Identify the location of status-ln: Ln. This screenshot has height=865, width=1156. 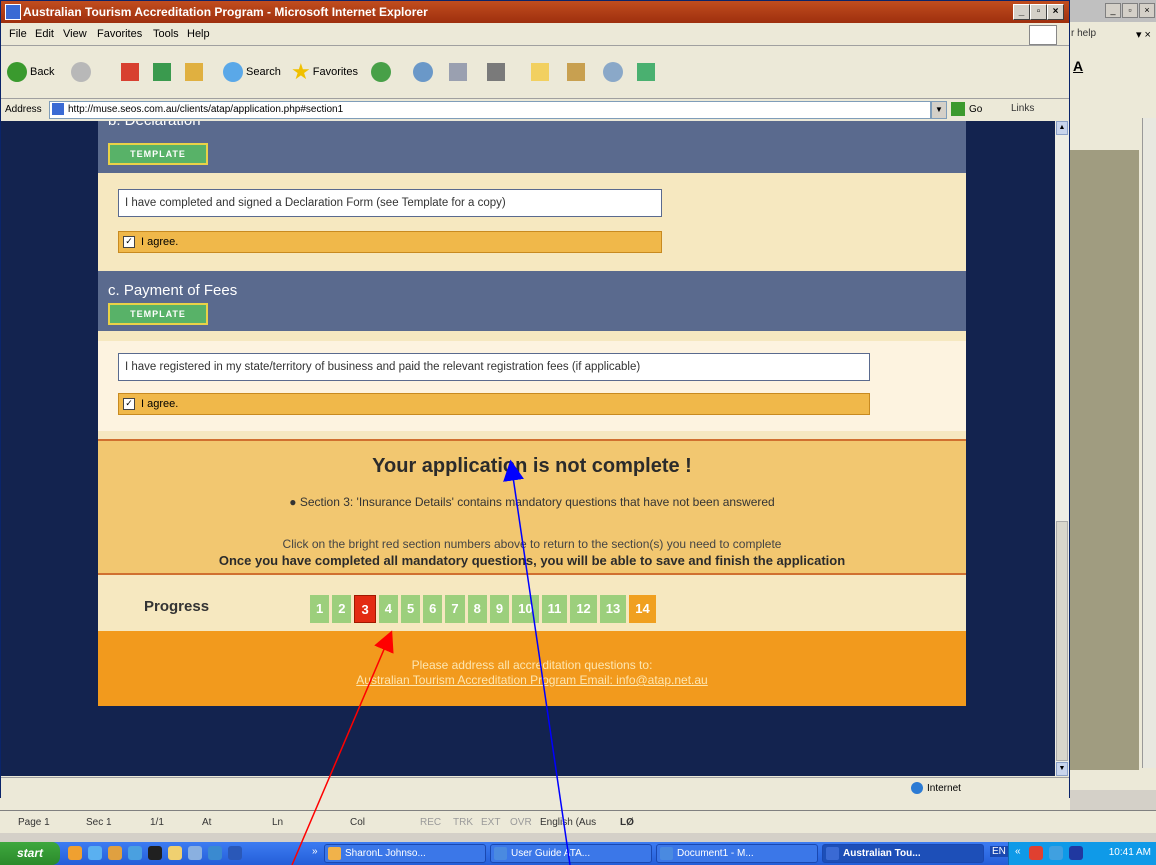
(278, 822).